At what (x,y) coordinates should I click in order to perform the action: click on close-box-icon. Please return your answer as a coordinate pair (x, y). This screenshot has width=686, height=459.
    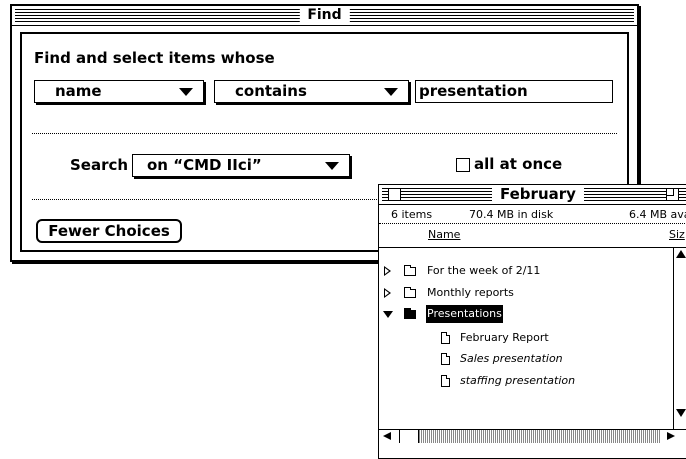
    Looking at the image, I should click on (394, 194).